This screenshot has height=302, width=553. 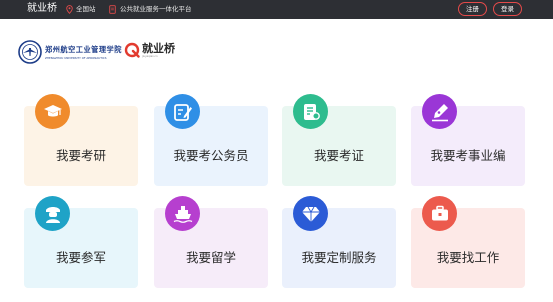 What do you see at coordinates (210, 257) in the screenshot?
I see `service-label: 我要留学` at bounding box center [210, 257].